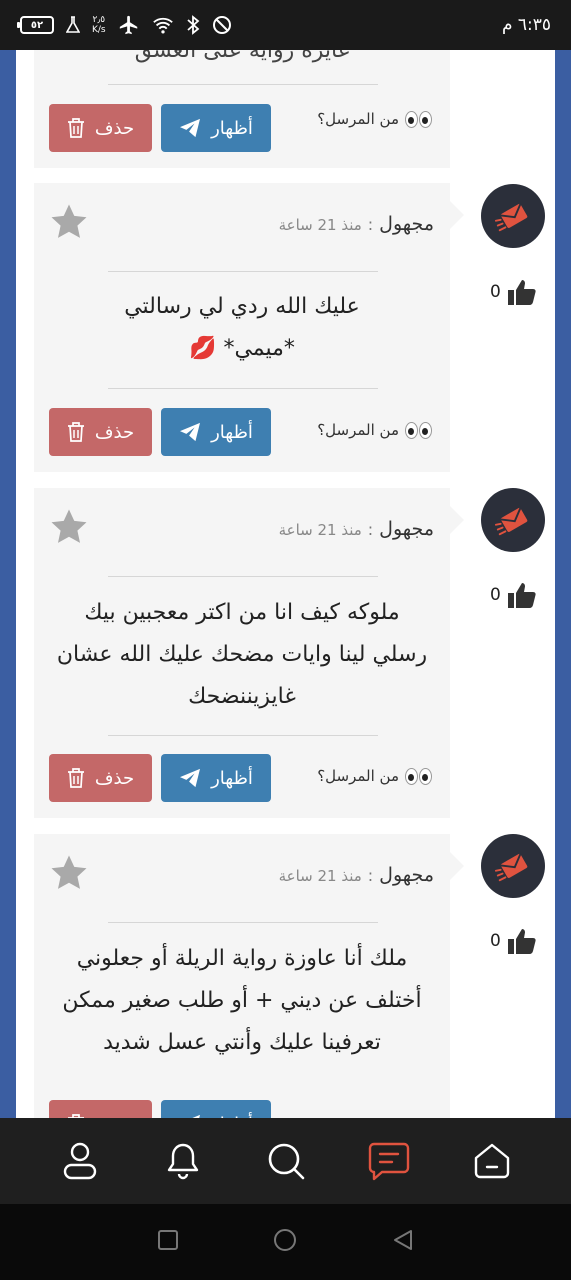  I want to click on flask-icon, so click(73, 24).